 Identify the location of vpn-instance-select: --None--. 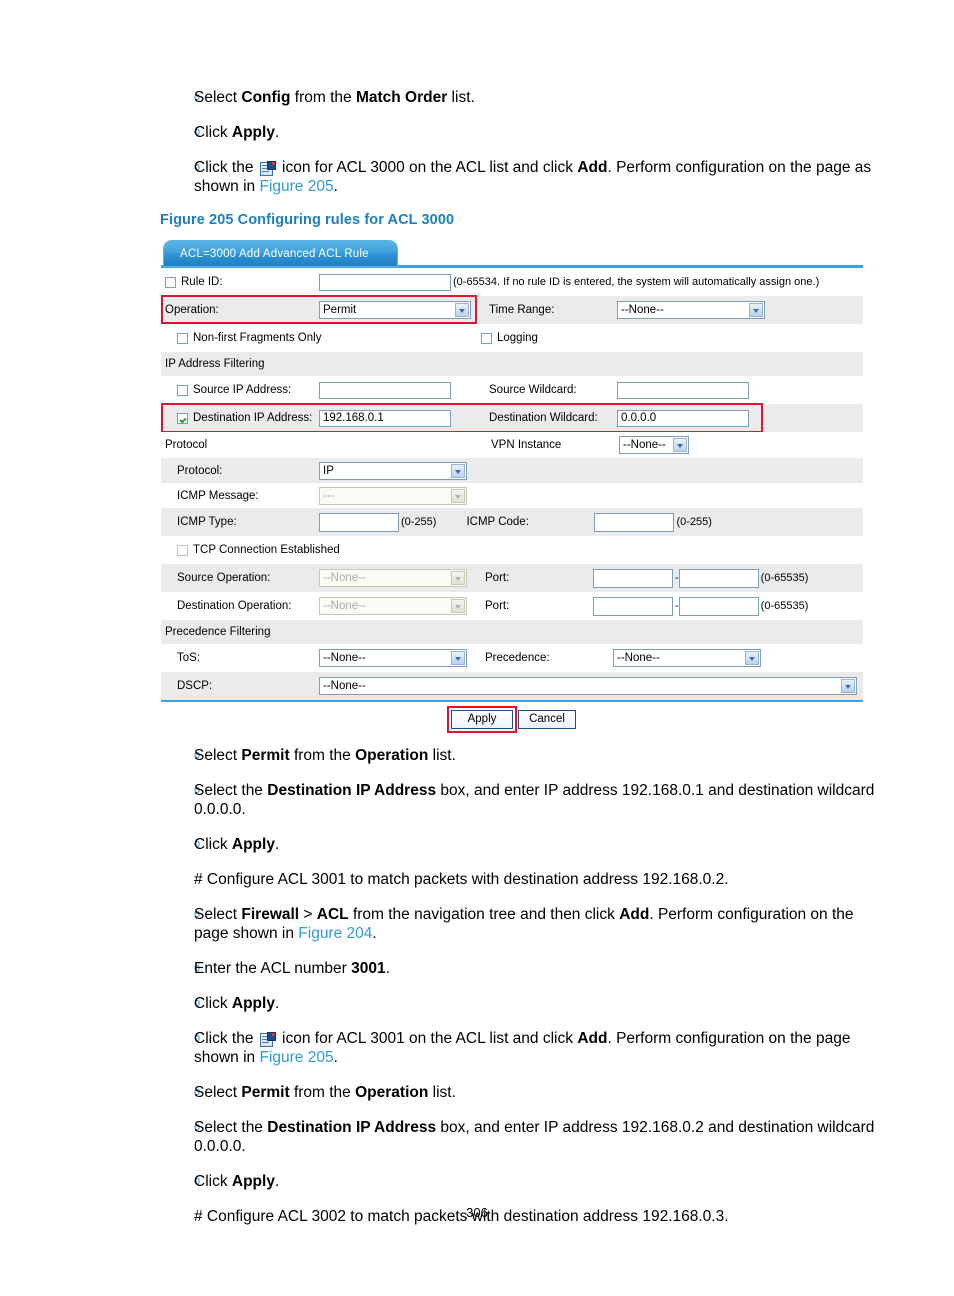
(654, 445).